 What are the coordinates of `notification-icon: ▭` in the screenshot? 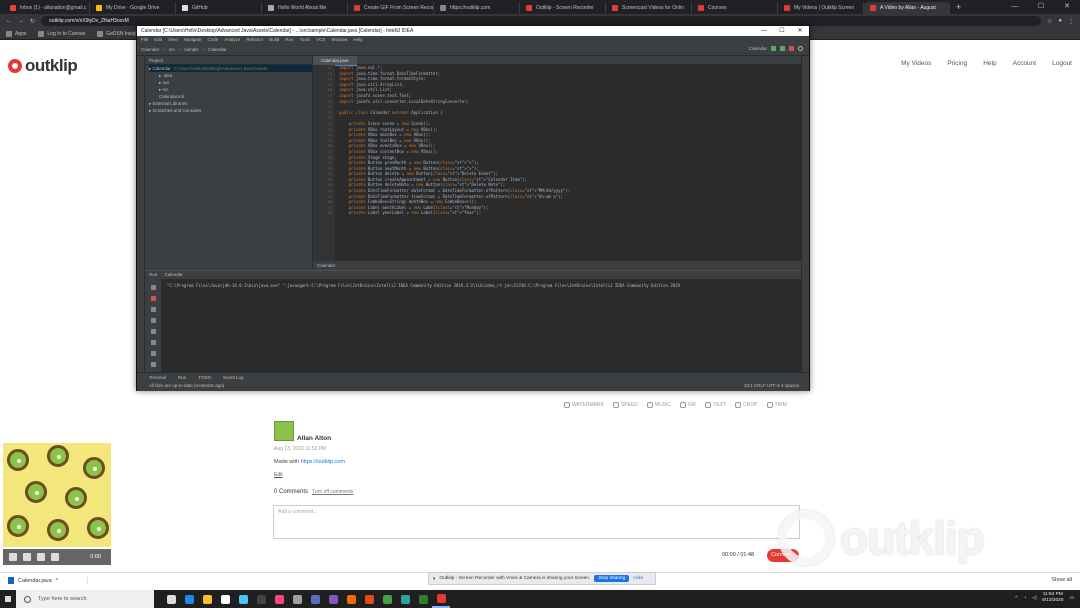 It's located at (1071, 598).